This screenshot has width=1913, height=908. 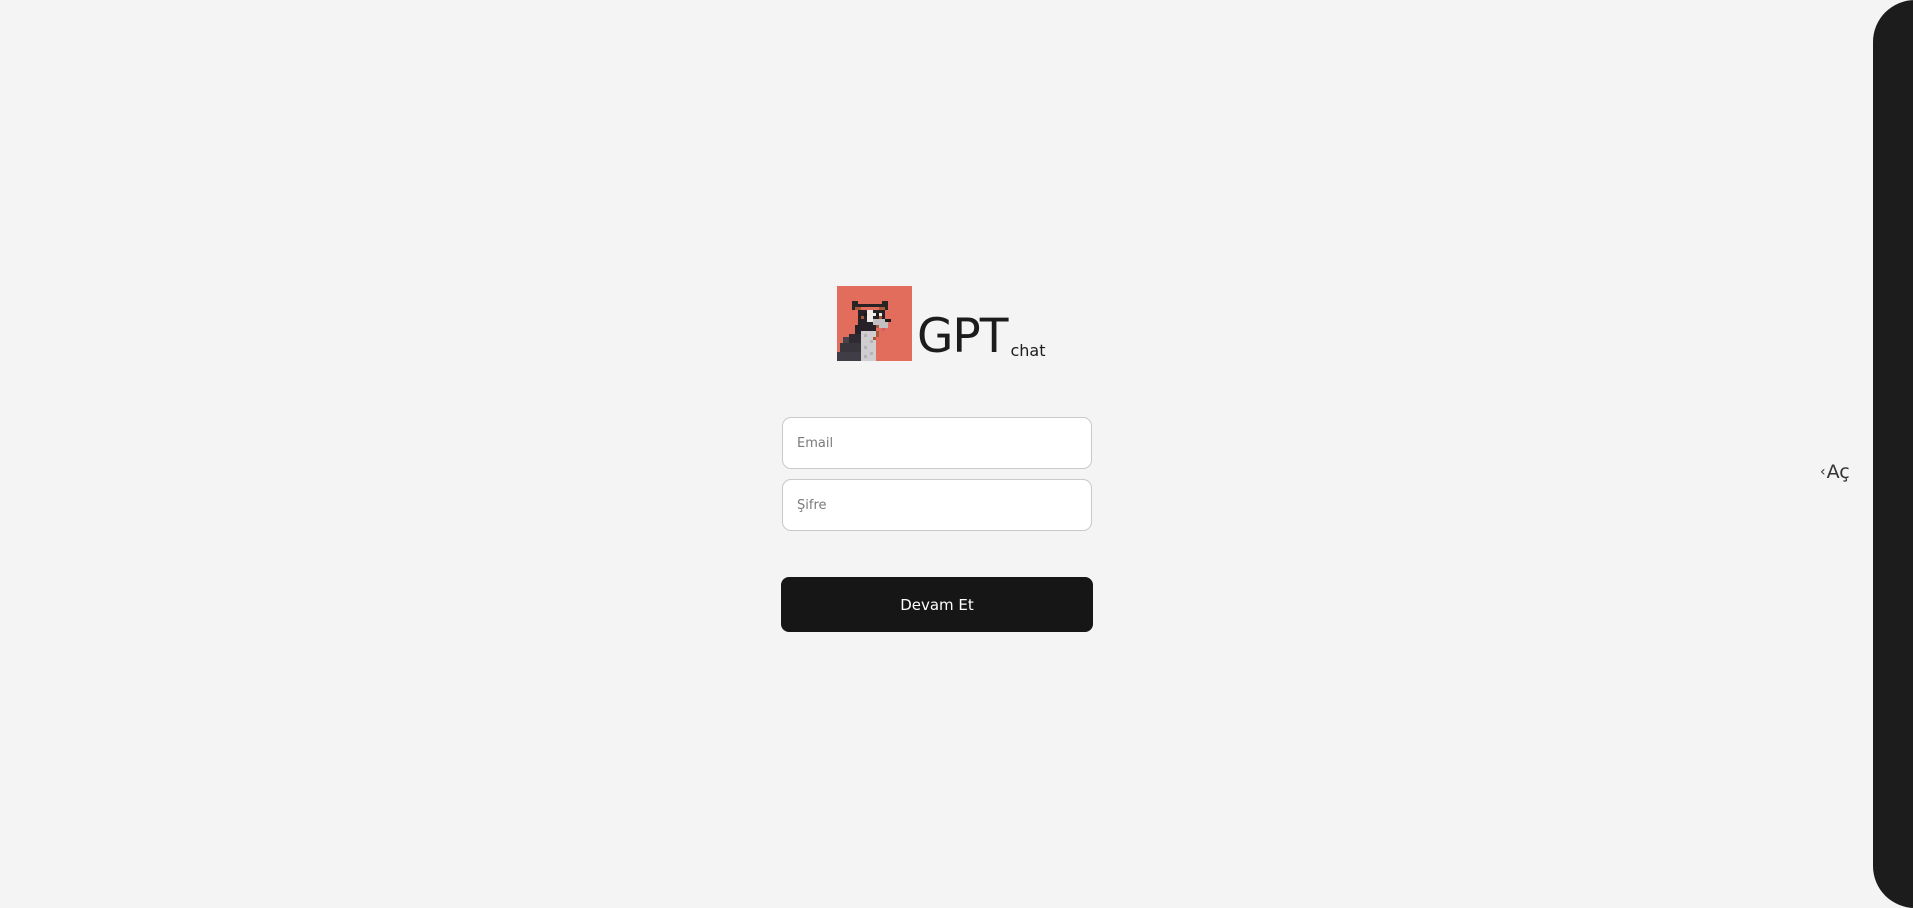 What do you see at coordinates (1028, 350) in the screenshot?
I see `brand-subtitle: chat` at bounding box center [1028, 350].